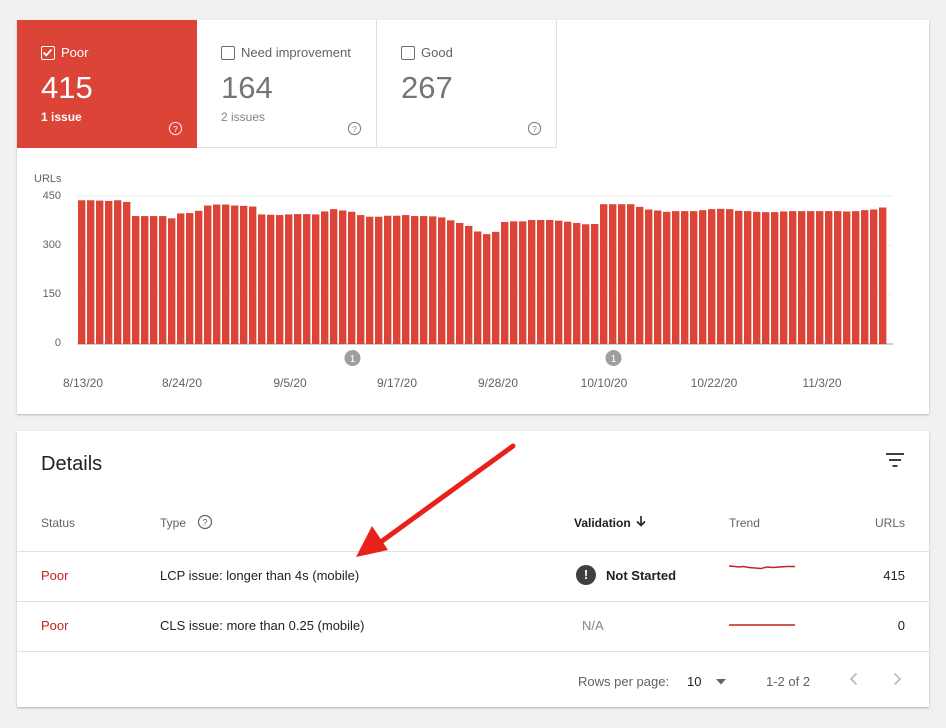 This screenshot has width=946, height=728. I want to click on header-status: Status, so click(58, 523).